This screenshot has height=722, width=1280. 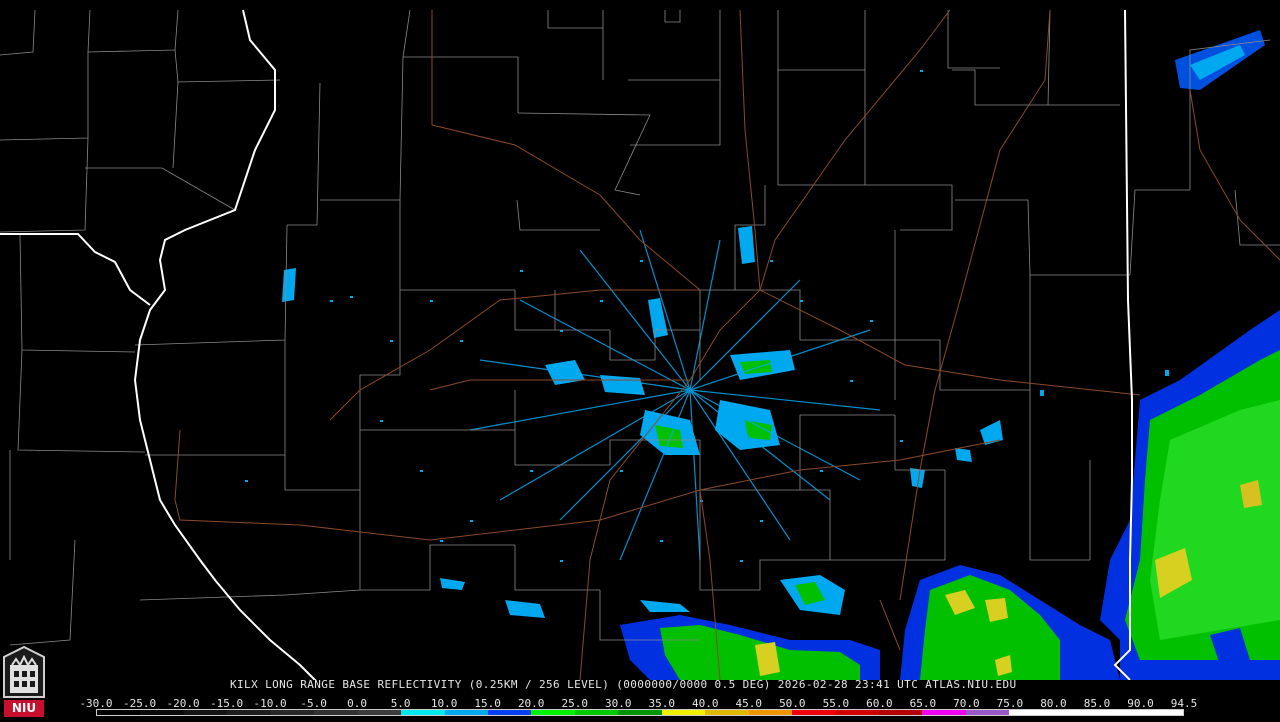 I want to click on dbz-colorbar, so click(x=640, y=712).